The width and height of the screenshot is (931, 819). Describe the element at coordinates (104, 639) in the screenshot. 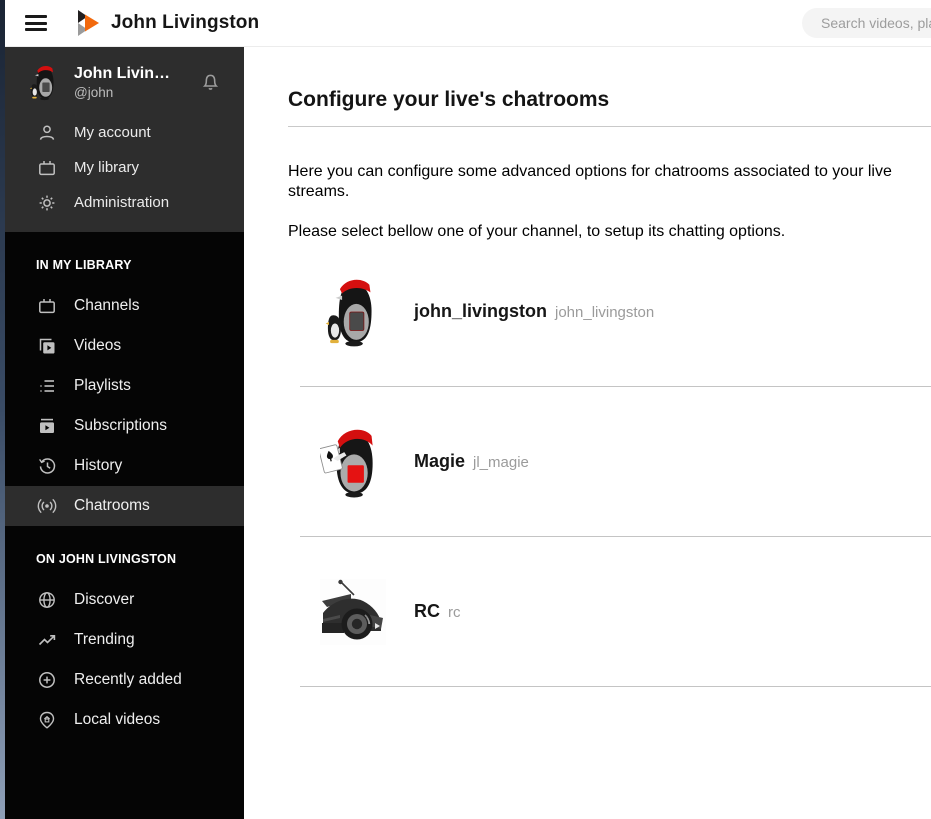

I see `sidebar-item-label: Trending` at that location.